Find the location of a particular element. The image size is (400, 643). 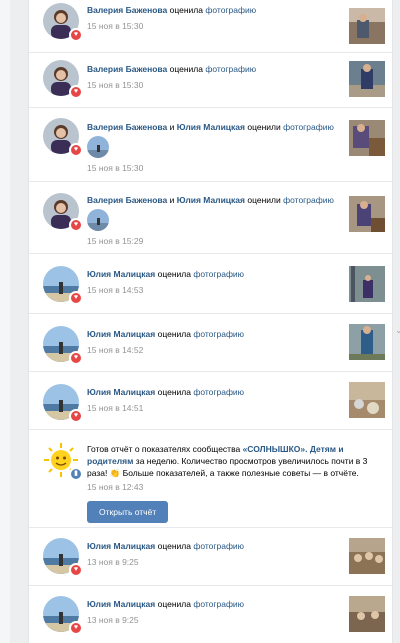

stats-badge-icon: ▮ is located at coordinates (76, 474).